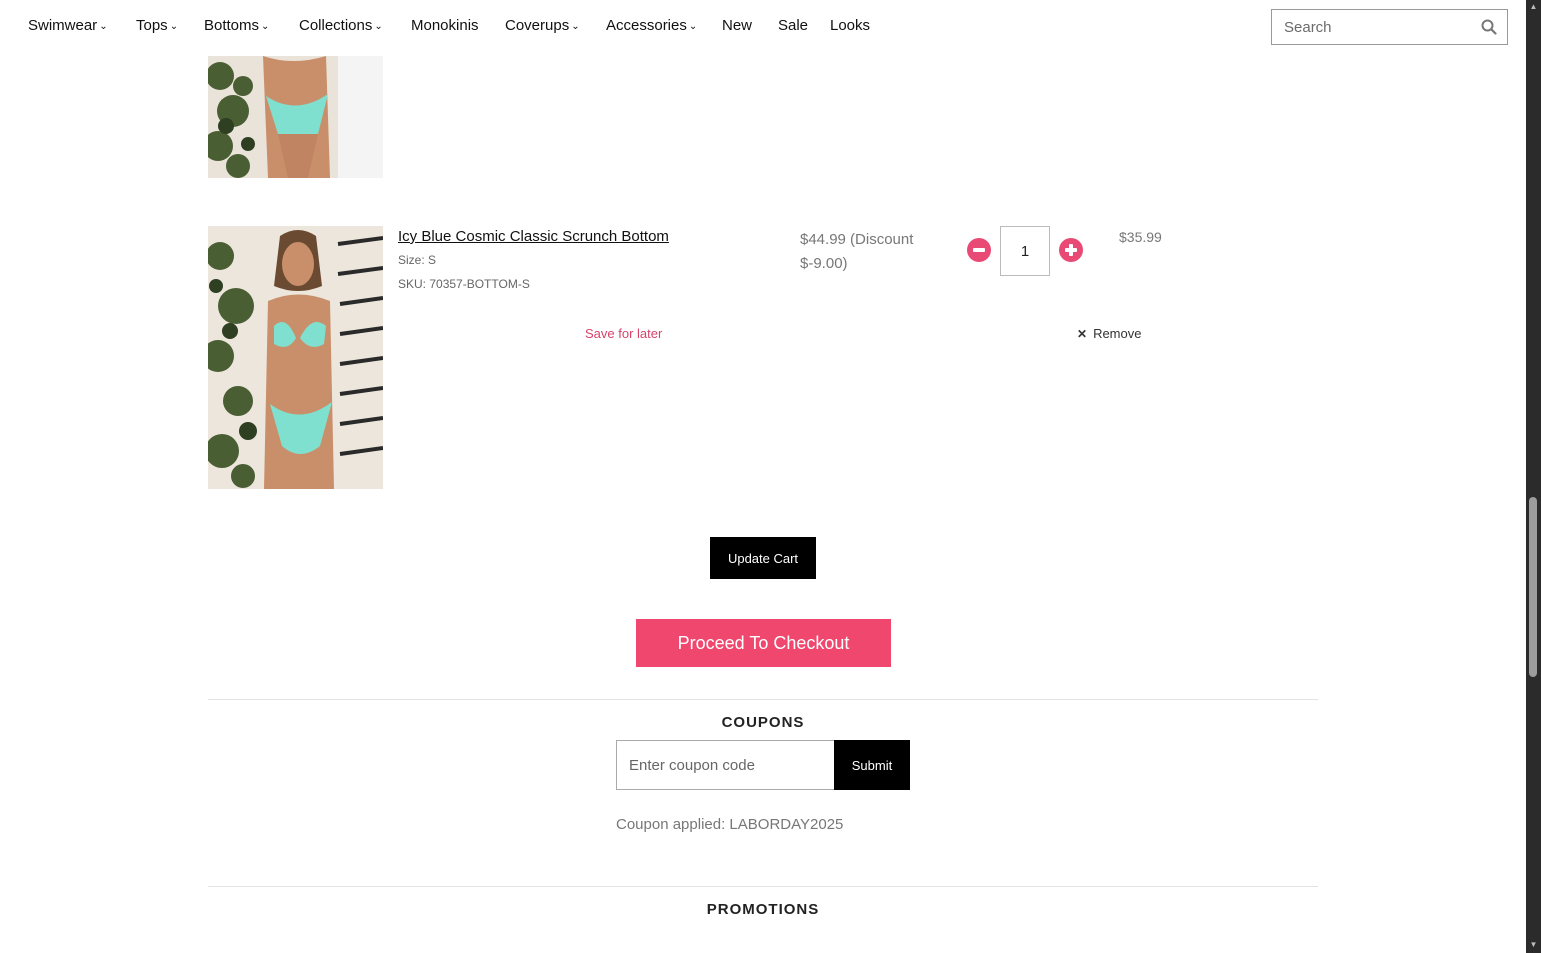  I want to click on nav-item-bottoms: Bottoms ⌄, so click(236, 25).